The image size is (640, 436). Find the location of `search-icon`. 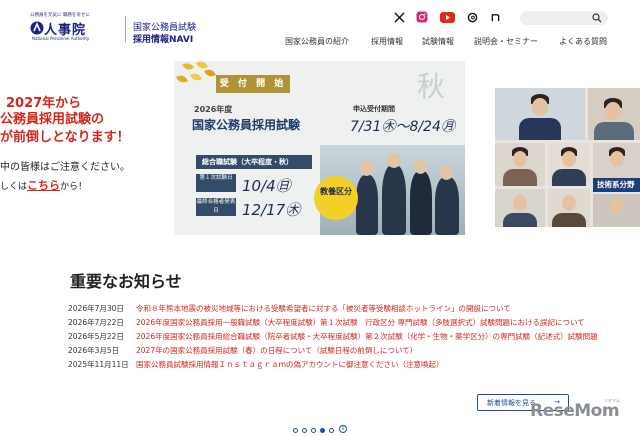

search-icon is located at coordinates (597, 18).